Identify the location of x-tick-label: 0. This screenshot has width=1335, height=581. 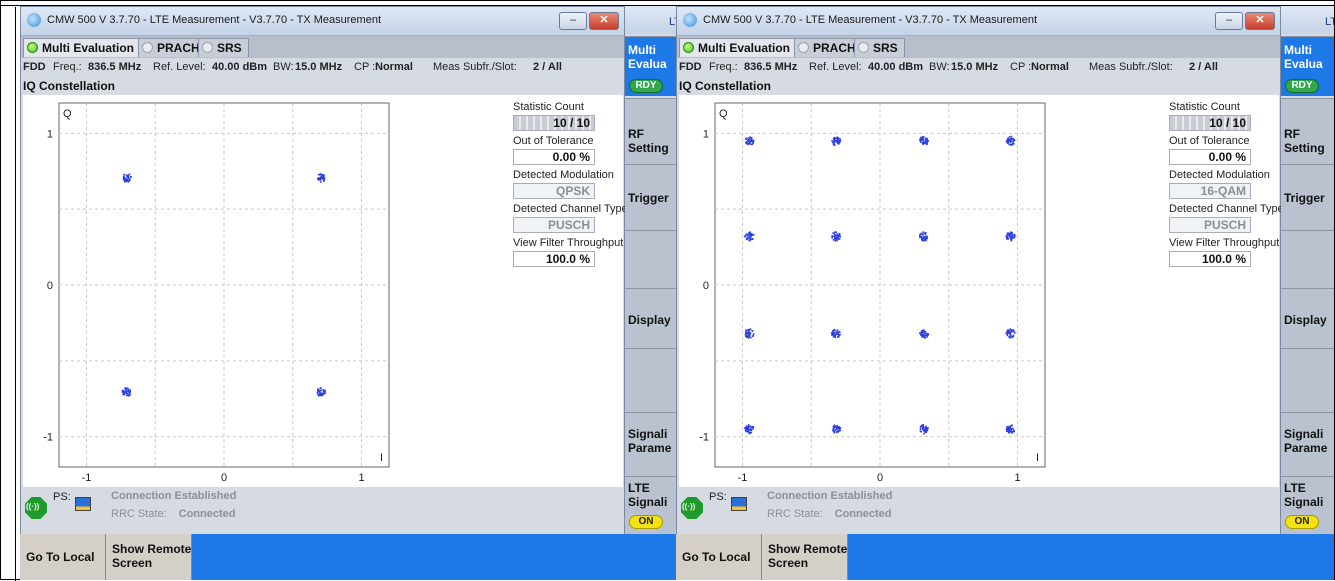
(880, 477).